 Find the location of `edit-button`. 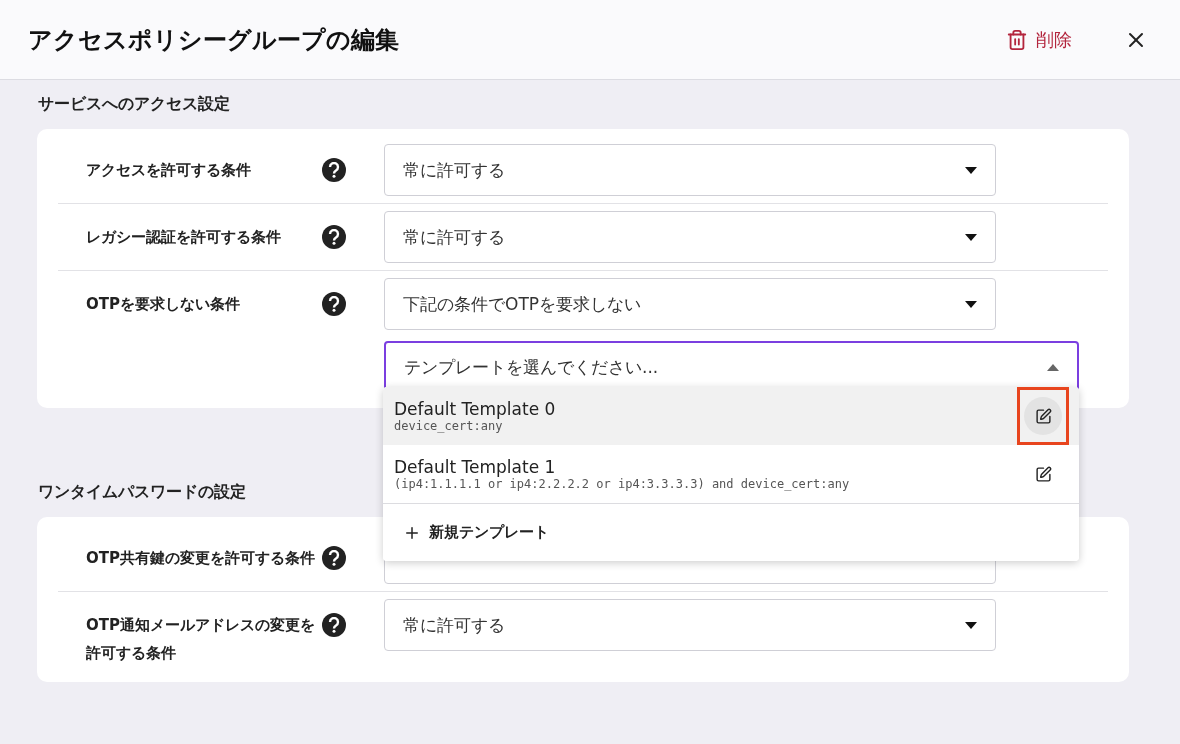

edit-button is located at coordinates (1043, 416).